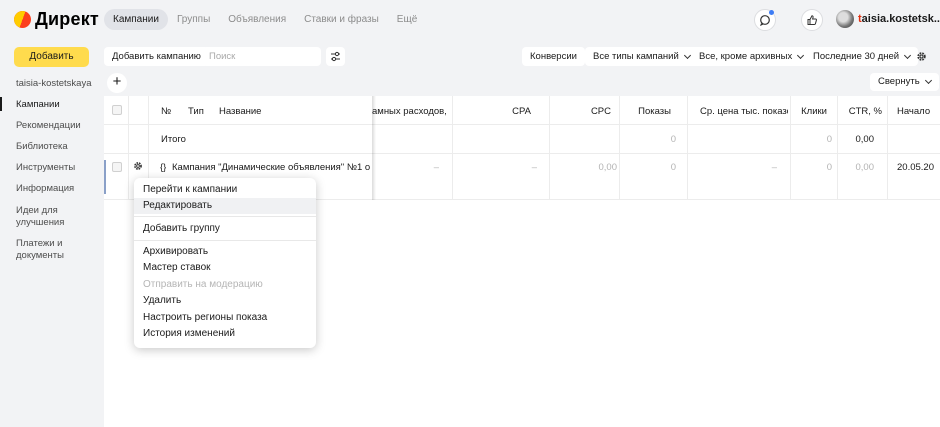 The image size is (940, 427). Describe the element at coordinates (58, 84) in the screenshot. I see `sidebar-account: taisia-kostetskaya` at that location.